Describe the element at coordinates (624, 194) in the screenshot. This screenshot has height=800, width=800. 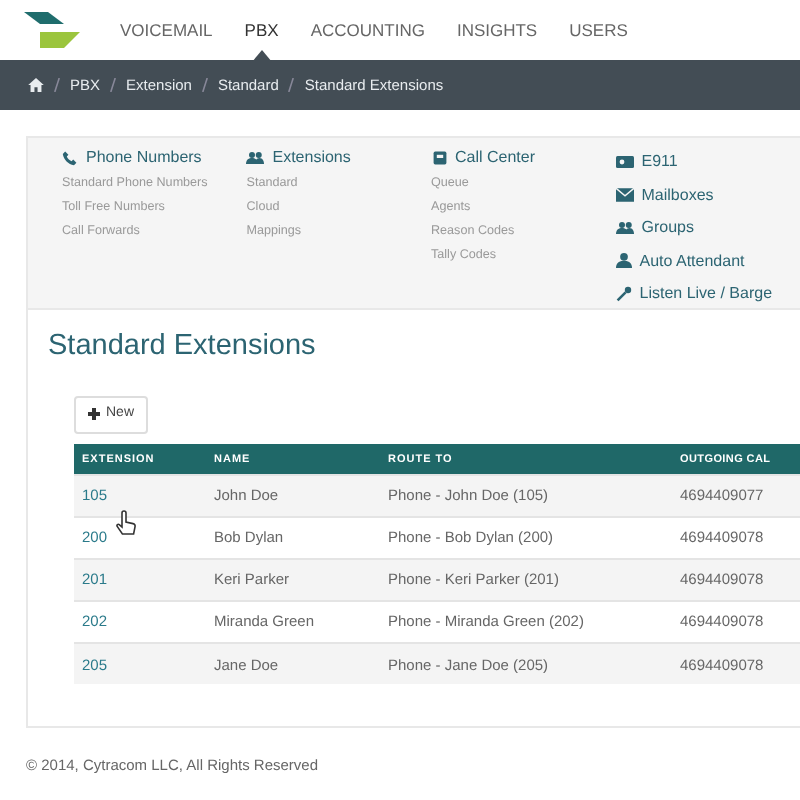
I see `envelope-icon` at that location.